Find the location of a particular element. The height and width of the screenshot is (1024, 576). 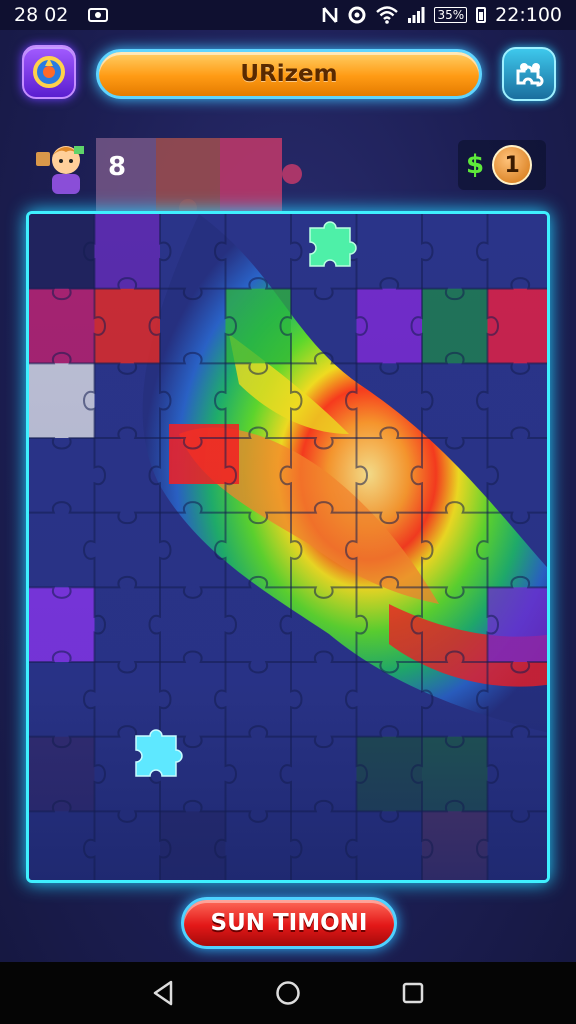

profile-badge-icon is located at coordinates (49, 72).